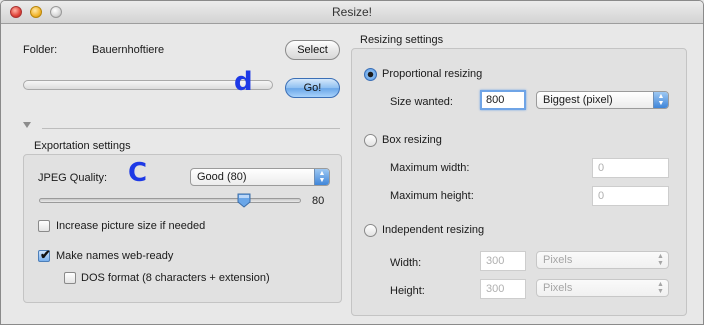 The width and height of the screenshot is (704, 325). What do you see at coordinates (578, 100) in the screenshot?
I see `size-mode-value: Biggest (pixel)` at bounding box center [578, 100].